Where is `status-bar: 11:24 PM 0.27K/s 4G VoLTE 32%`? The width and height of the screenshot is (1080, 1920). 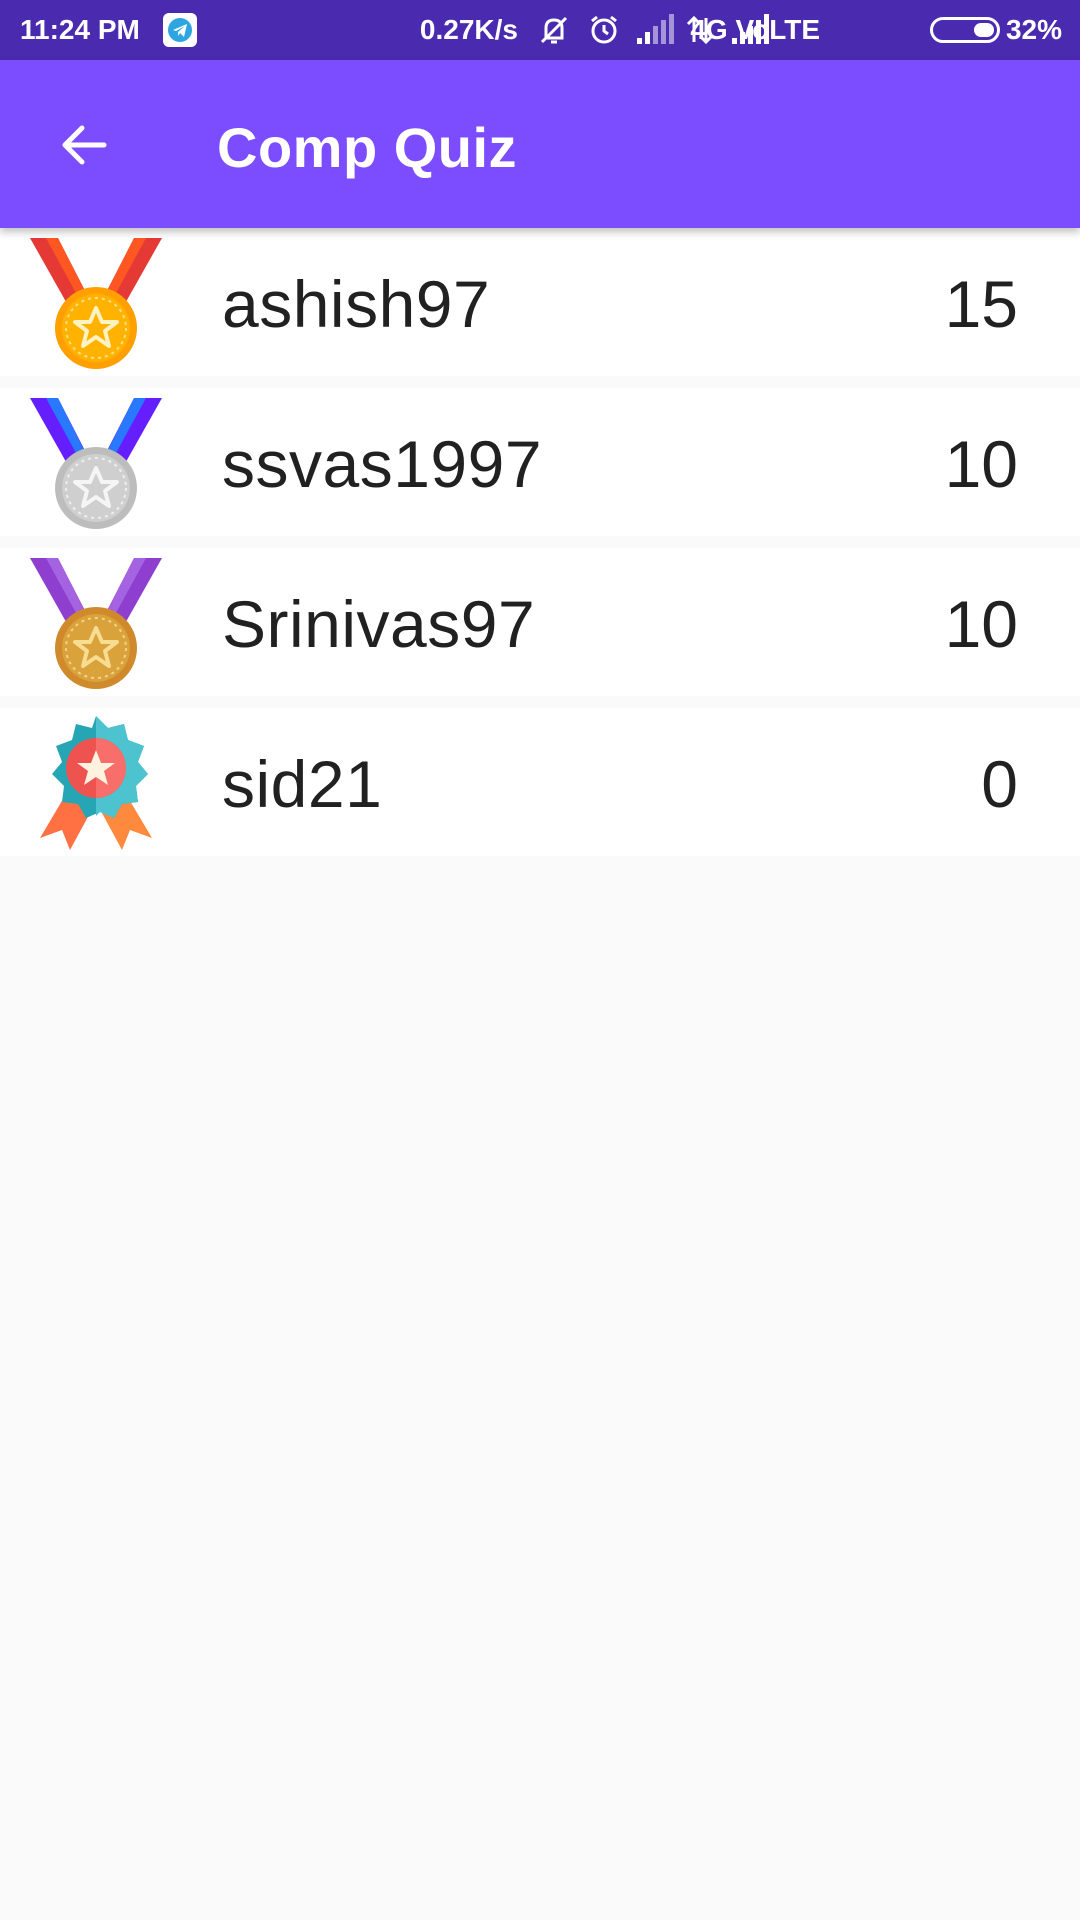 status-bar: 11:24 PM 0.27K/s 4G VoLTE 32% is located at coordinates (540, 30).